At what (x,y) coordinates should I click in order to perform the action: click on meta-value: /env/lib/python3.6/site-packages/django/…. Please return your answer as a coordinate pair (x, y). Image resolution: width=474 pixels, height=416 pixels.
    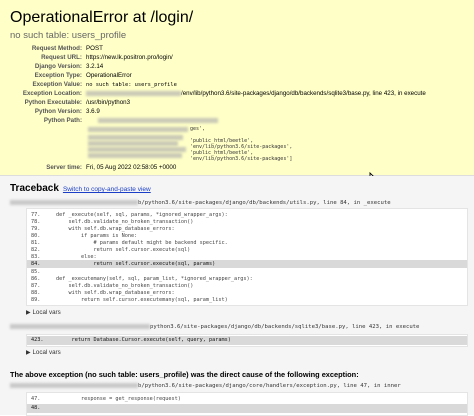
    Looking at the image, I should click on (303, 93).